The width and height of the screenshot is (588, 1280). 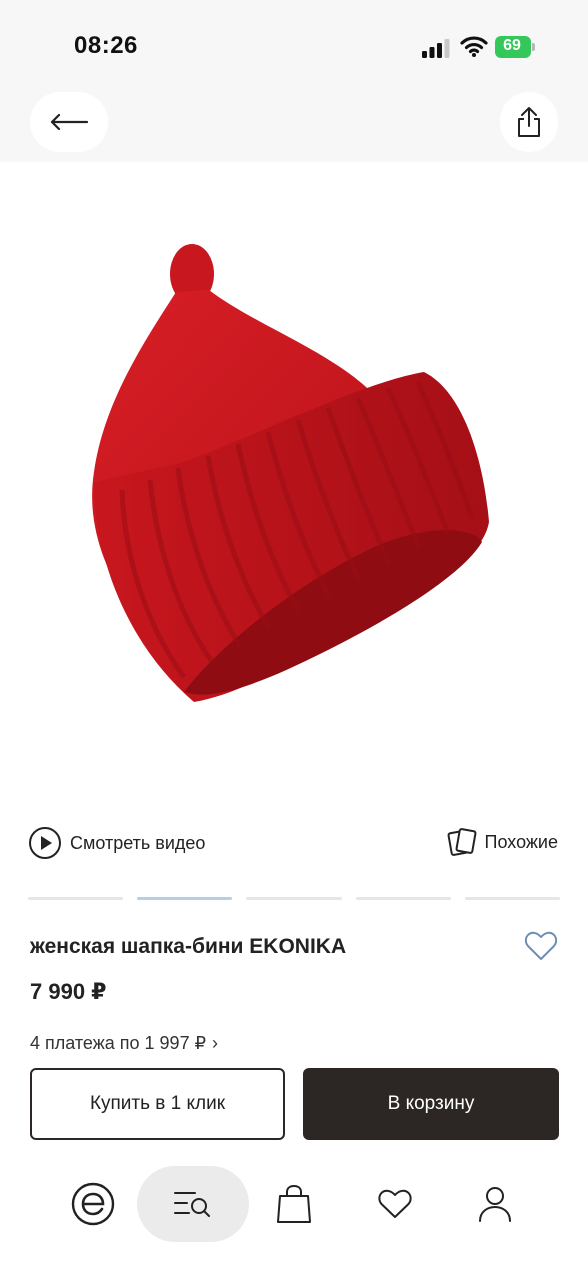 I want to click on battery-indicator: 69, so click(x=516, y=47).